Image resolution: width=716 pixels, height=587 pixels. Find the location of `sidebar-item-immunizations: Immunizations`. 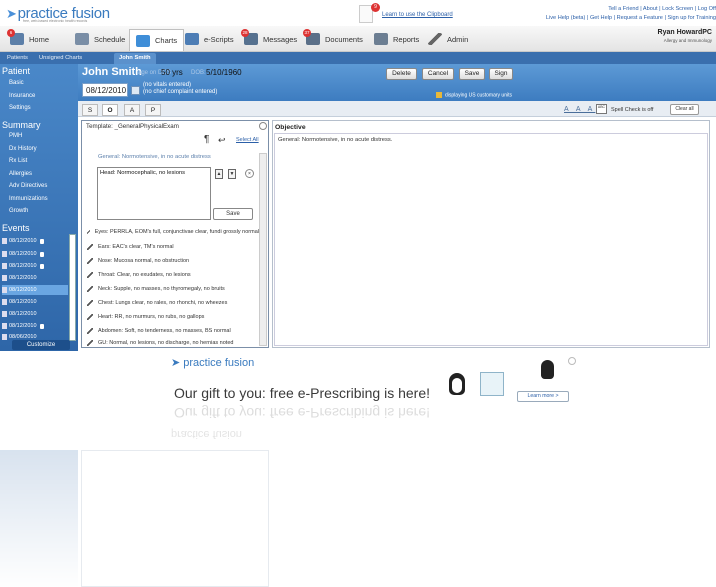

sidebar-item-immunizations: Immunizations is located at coordinates (28, 199).